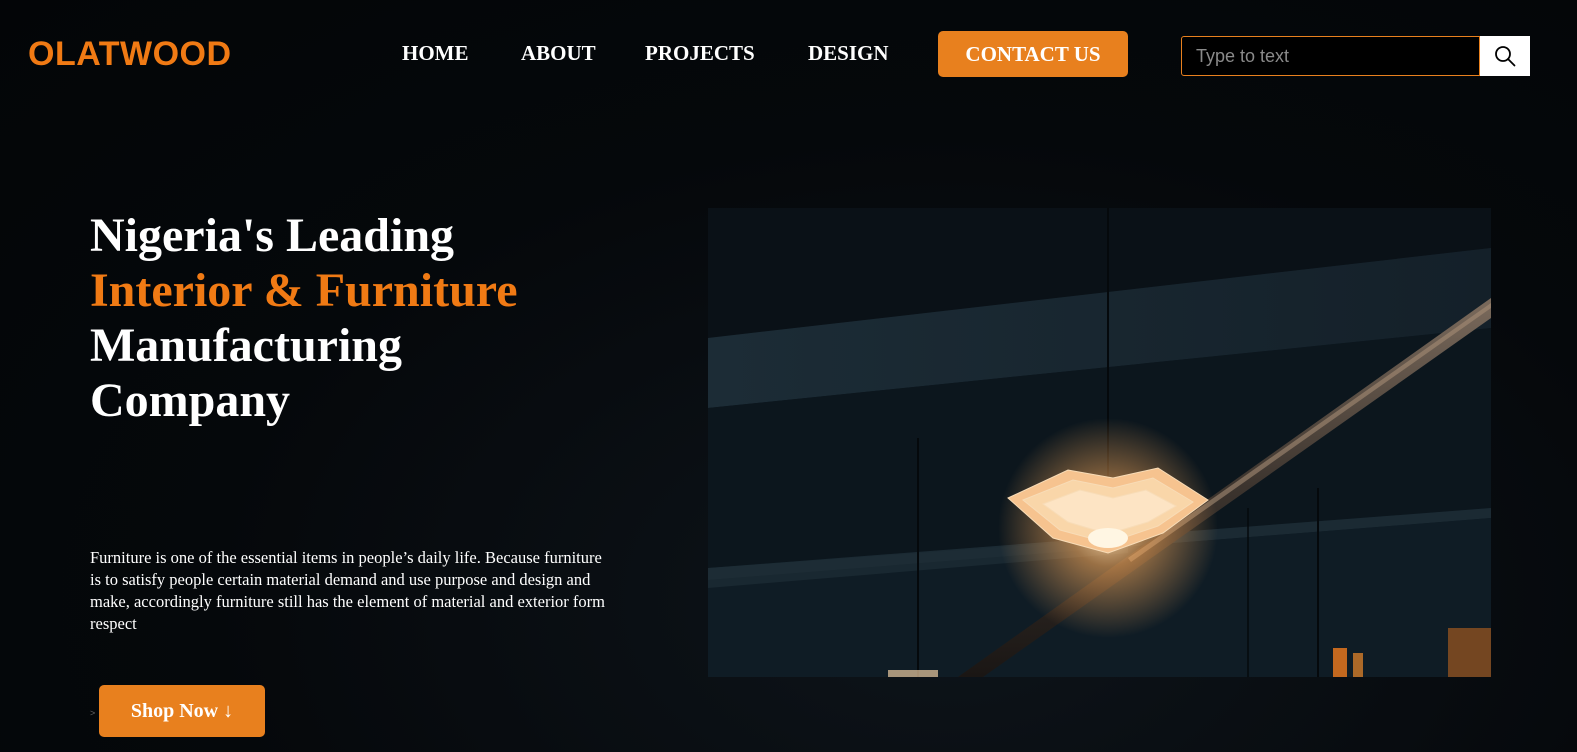 The image size is (1577, 752). Describe the element at coordinates (1033, 54) in the screenshot. I see `contact-us-button: CONTACT US` at that location.